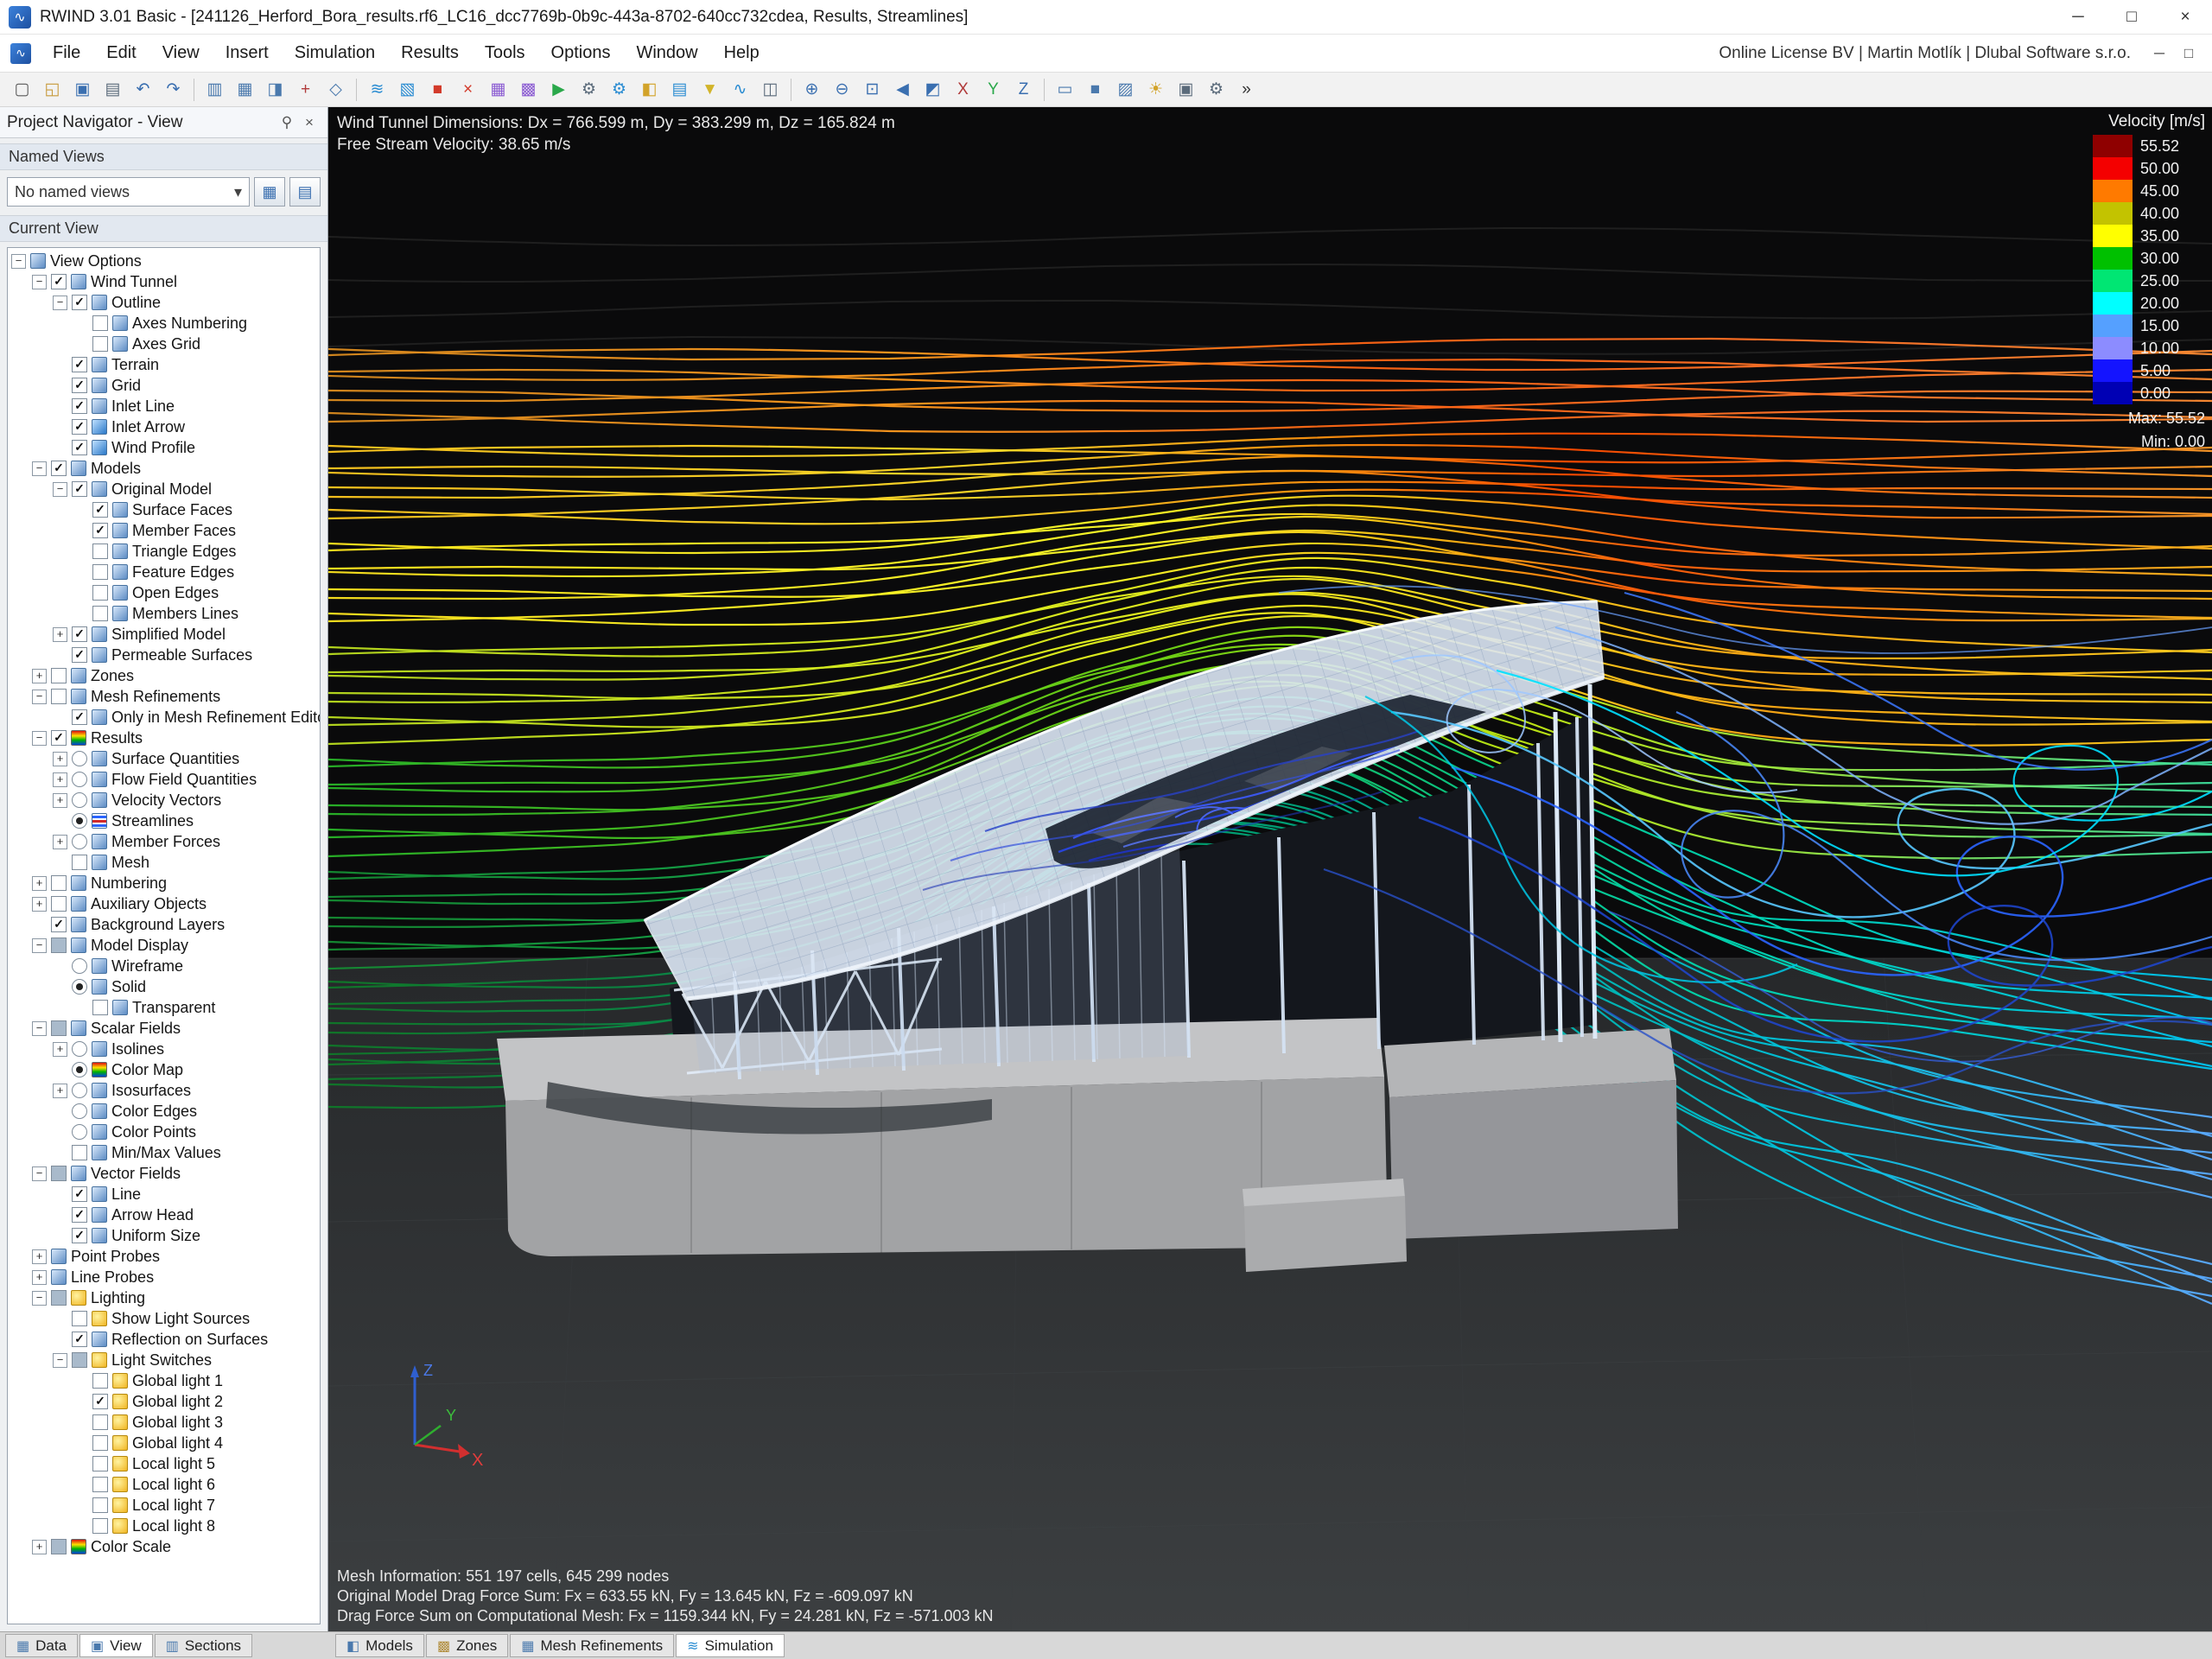  Describe the element at coordinates (164, 841) in the screenshot. I see `tree-item: + Member Forces` at that location.